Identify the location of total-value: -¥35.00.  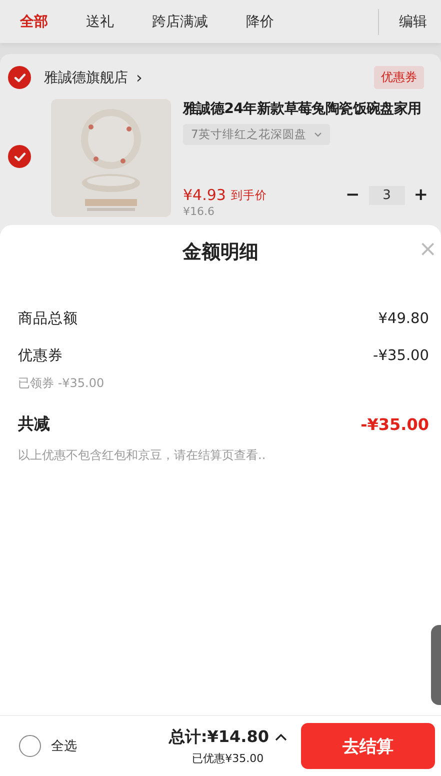
(394, 424).